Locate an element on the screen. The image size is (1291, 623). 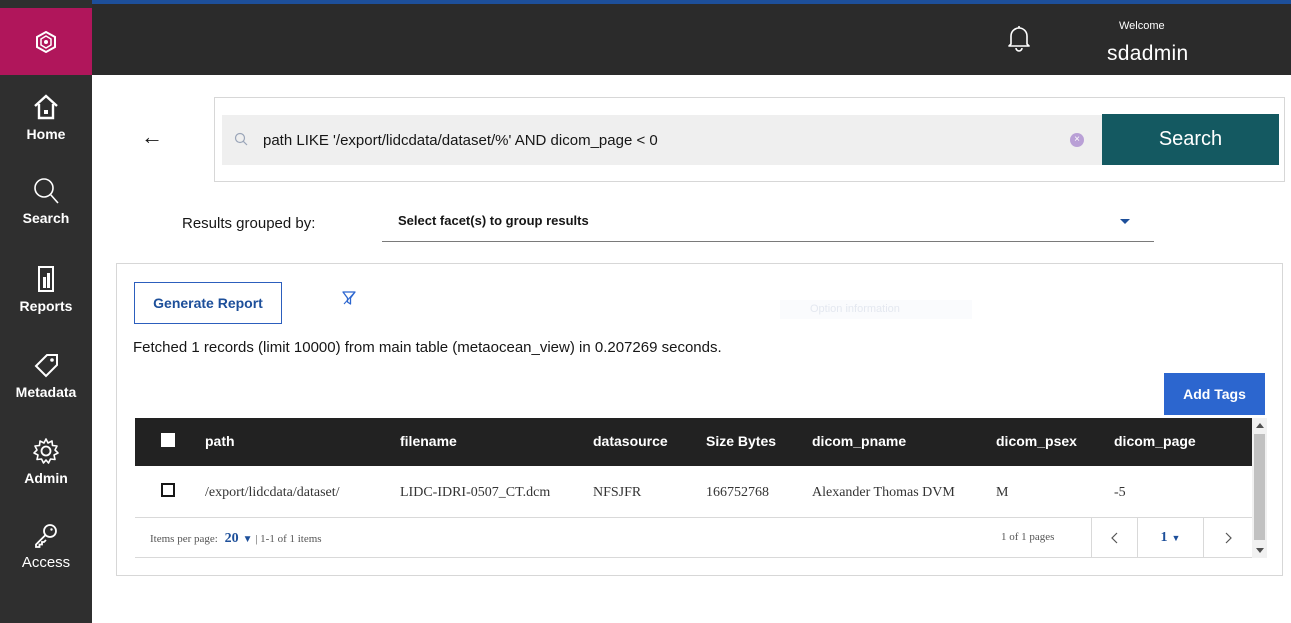
table-scrollbar is located at coordinates (1259, 488).